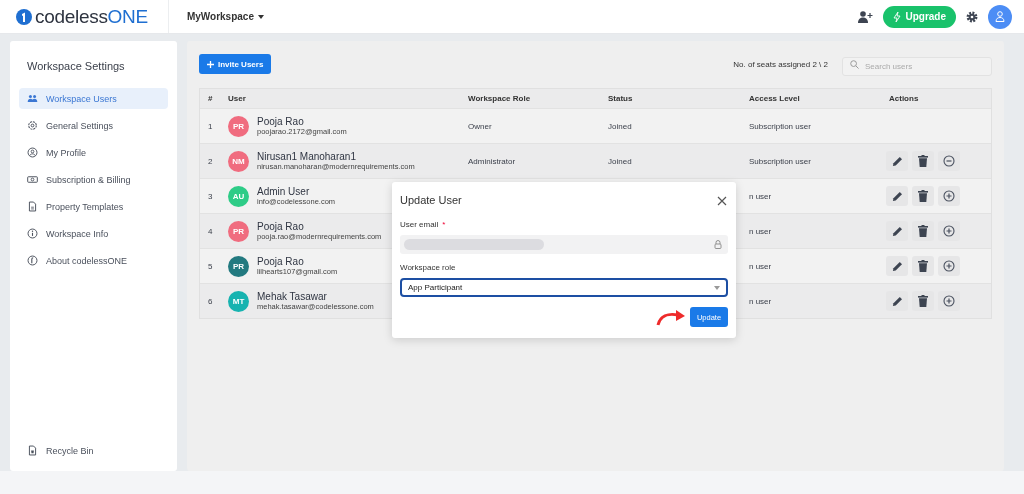 This screenshot has height=494, width=1024. I want to click on invite-users-button: Invite Users, so click(235, 64).